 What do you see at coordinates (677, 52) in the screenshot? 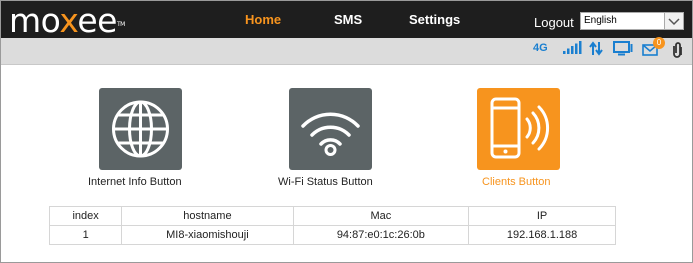
I see `paperclip-icon` at bounding box center [677, 52].